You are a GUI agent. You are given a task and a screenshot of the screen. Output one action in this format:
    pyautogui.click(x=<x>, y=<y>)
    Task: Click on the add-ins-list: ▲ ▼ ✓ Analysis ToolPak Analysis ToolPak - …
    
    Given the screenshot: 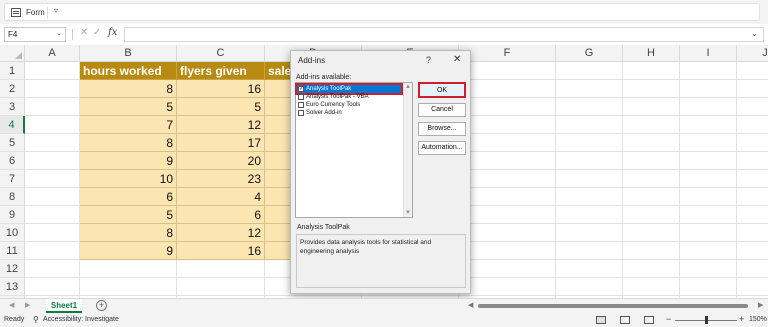 What is the action you would take?
    pyautogui.click(x=354, y=150)
    